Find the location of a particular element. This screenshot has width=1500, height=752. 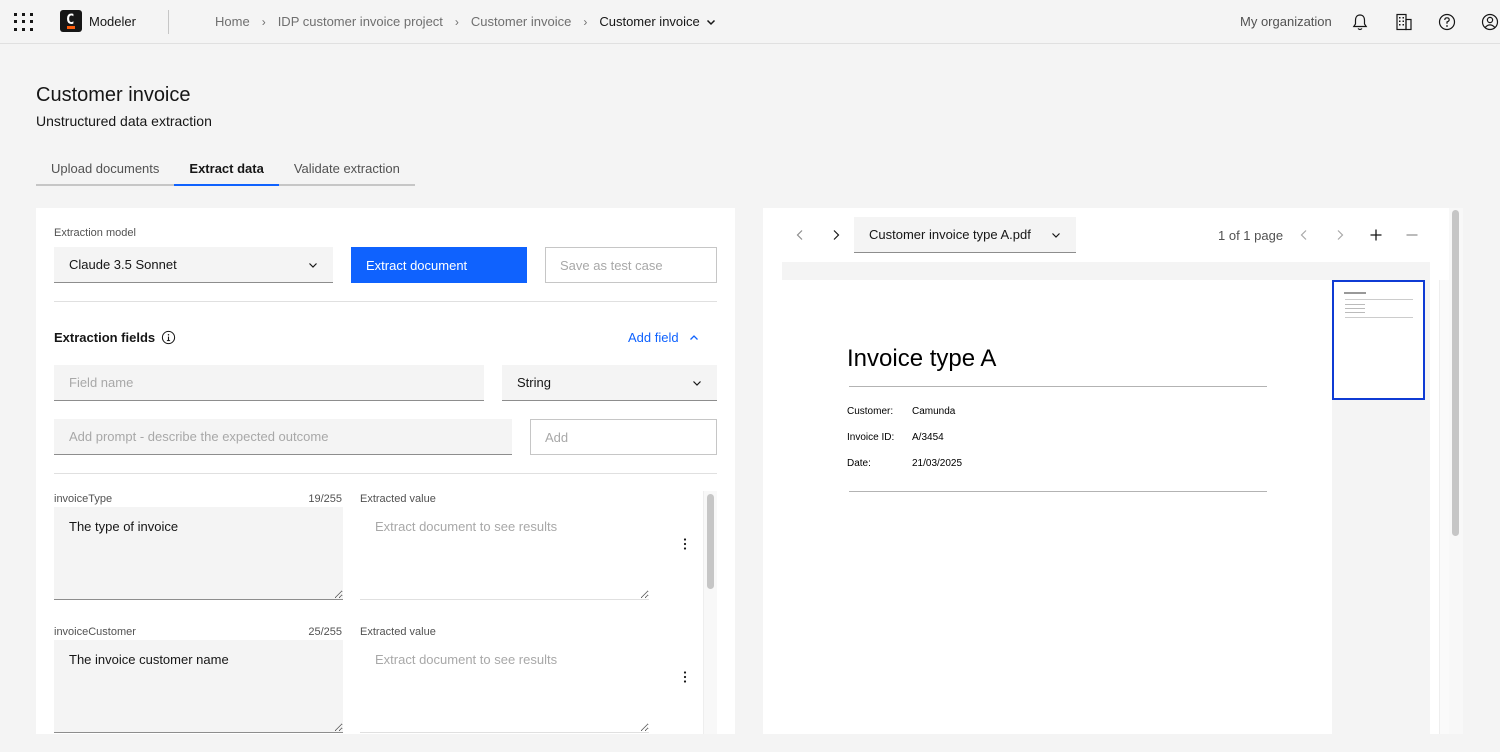

tab-validate-extraction: Validate extraction is located at coordinates (346, 169).